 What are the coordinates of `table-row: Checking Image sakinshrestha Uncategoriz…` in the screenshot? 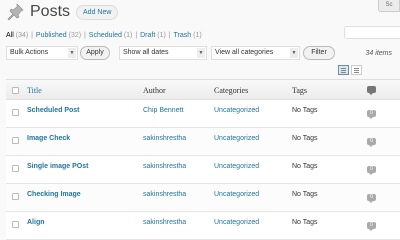 It's located at (203, 198).